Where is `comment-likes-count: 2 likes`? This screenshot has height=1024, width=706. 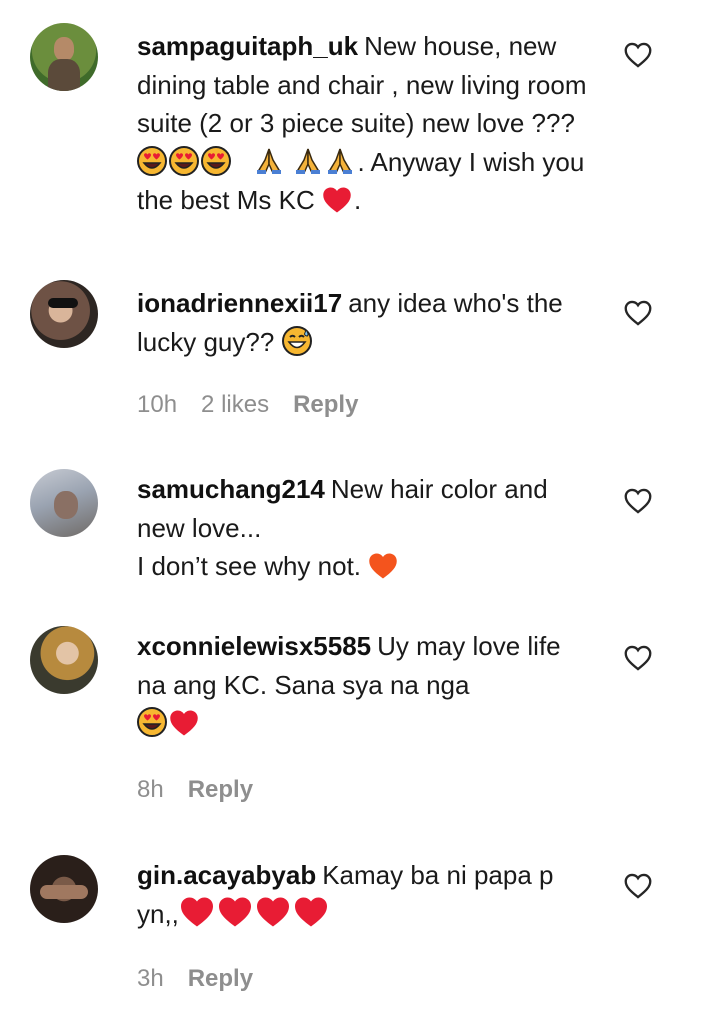
comment-likes-count: 2 likes is located at coordinates (235, 404).